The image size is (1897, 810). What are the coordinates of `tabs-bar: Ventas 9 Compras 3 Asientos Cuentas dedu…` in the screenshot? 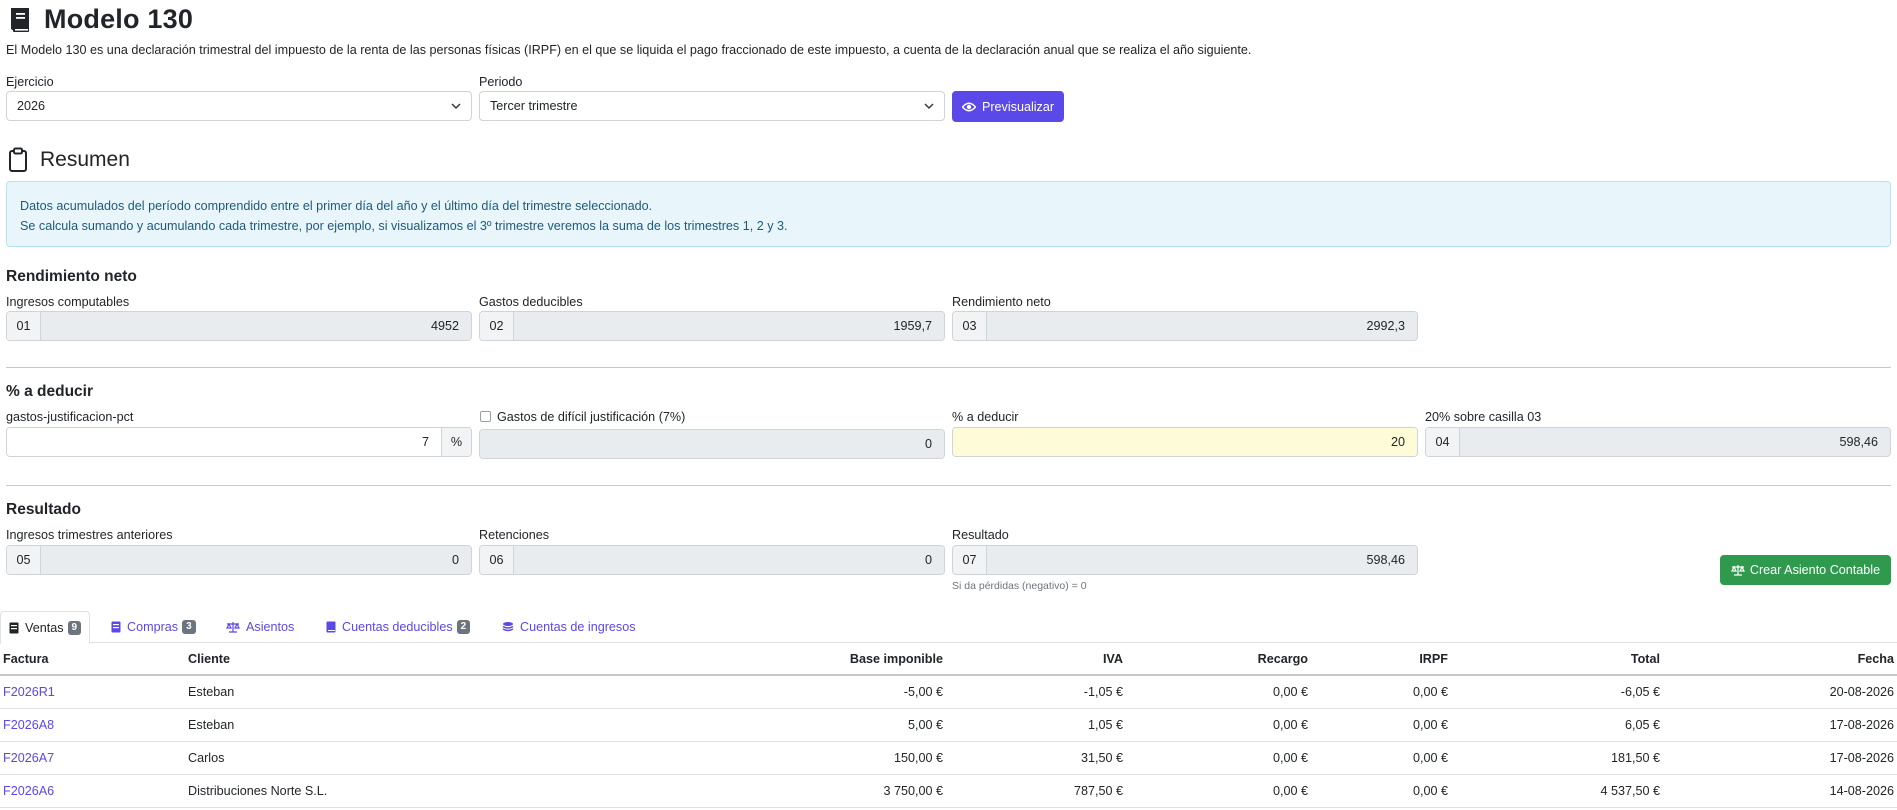 It's located at (948, 627).